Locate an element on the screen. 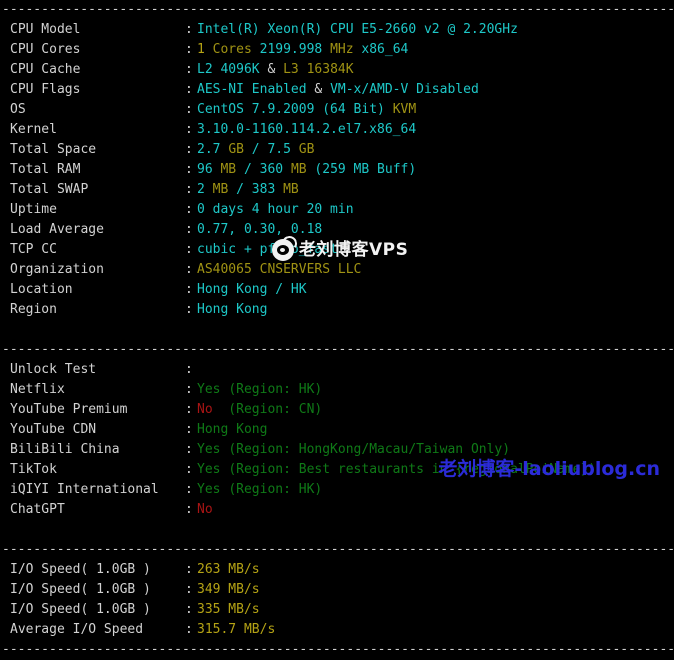 This screenshot has width=674, height=660. system-info-value: CentOS 7.9.2009 (64 Bit) KVM is located at coordinates (306, 110).